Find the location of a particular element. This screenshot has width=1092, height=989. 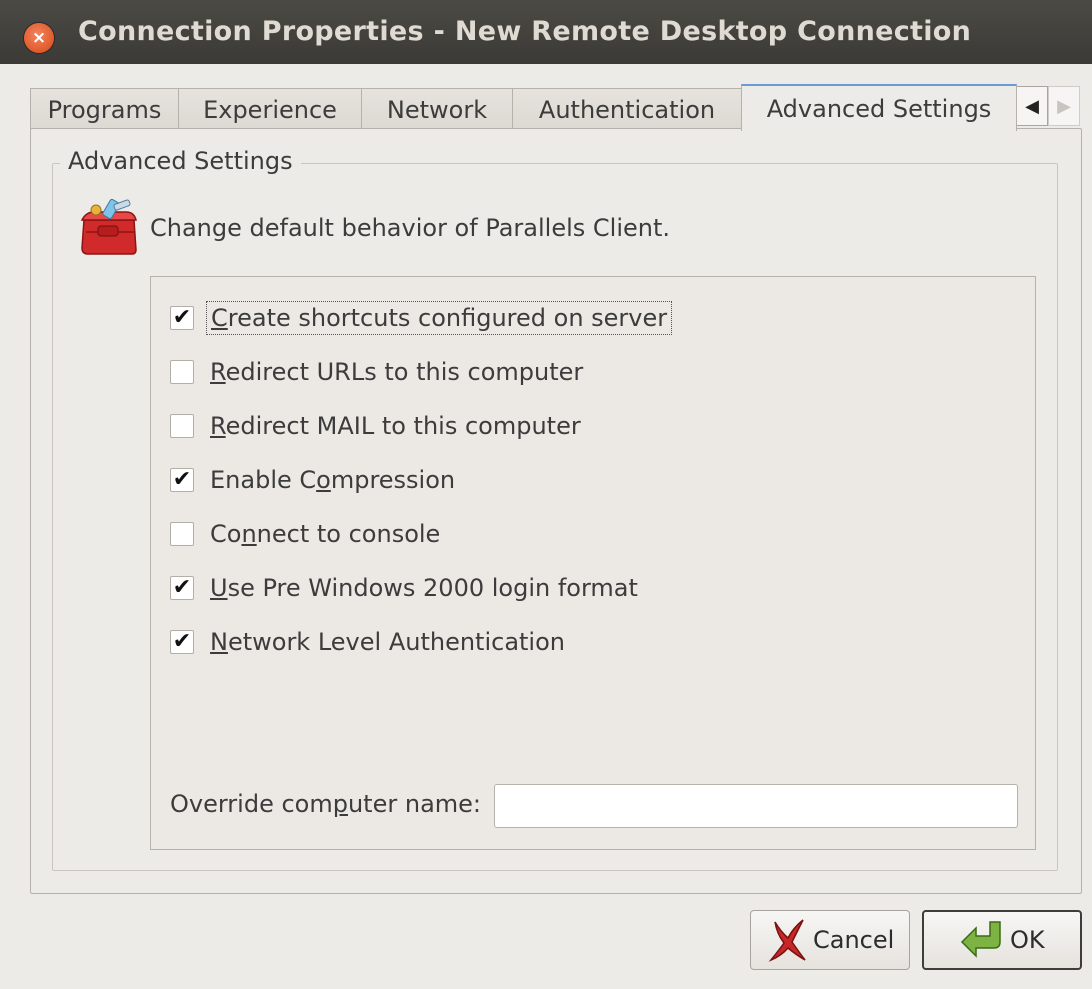

tab-programs: Programs is located at coordinates (104, 109).